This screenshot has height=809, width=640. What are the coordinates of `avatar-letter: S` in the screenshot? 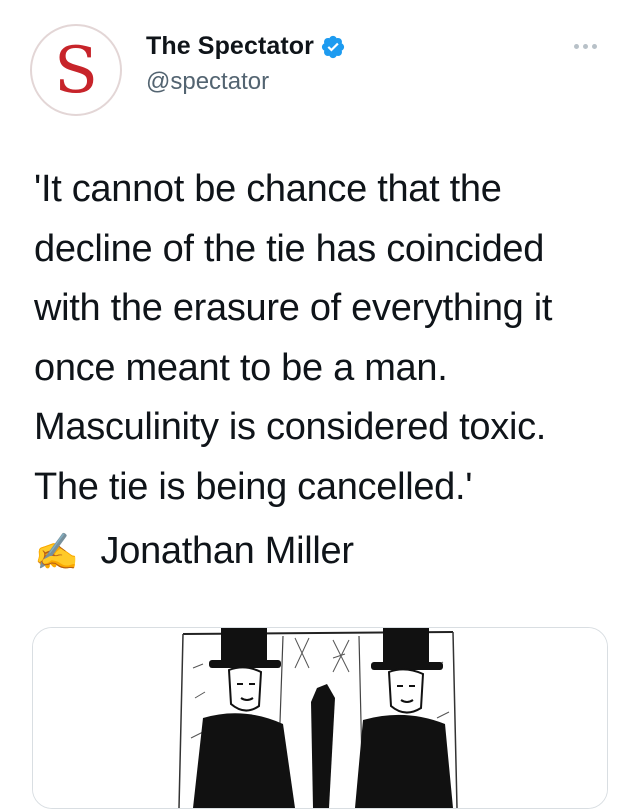 It's located at (76, 71).